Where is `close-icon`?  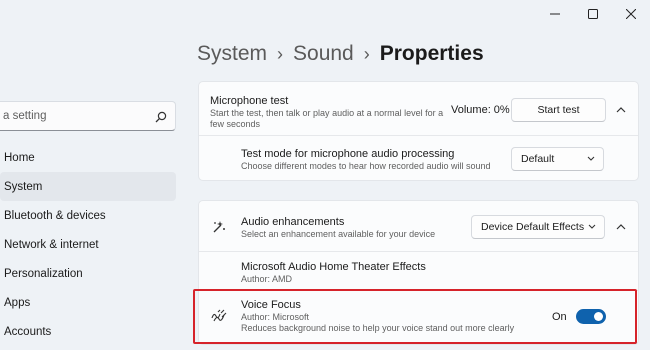
close-icon is located at coordinates (631, 14).